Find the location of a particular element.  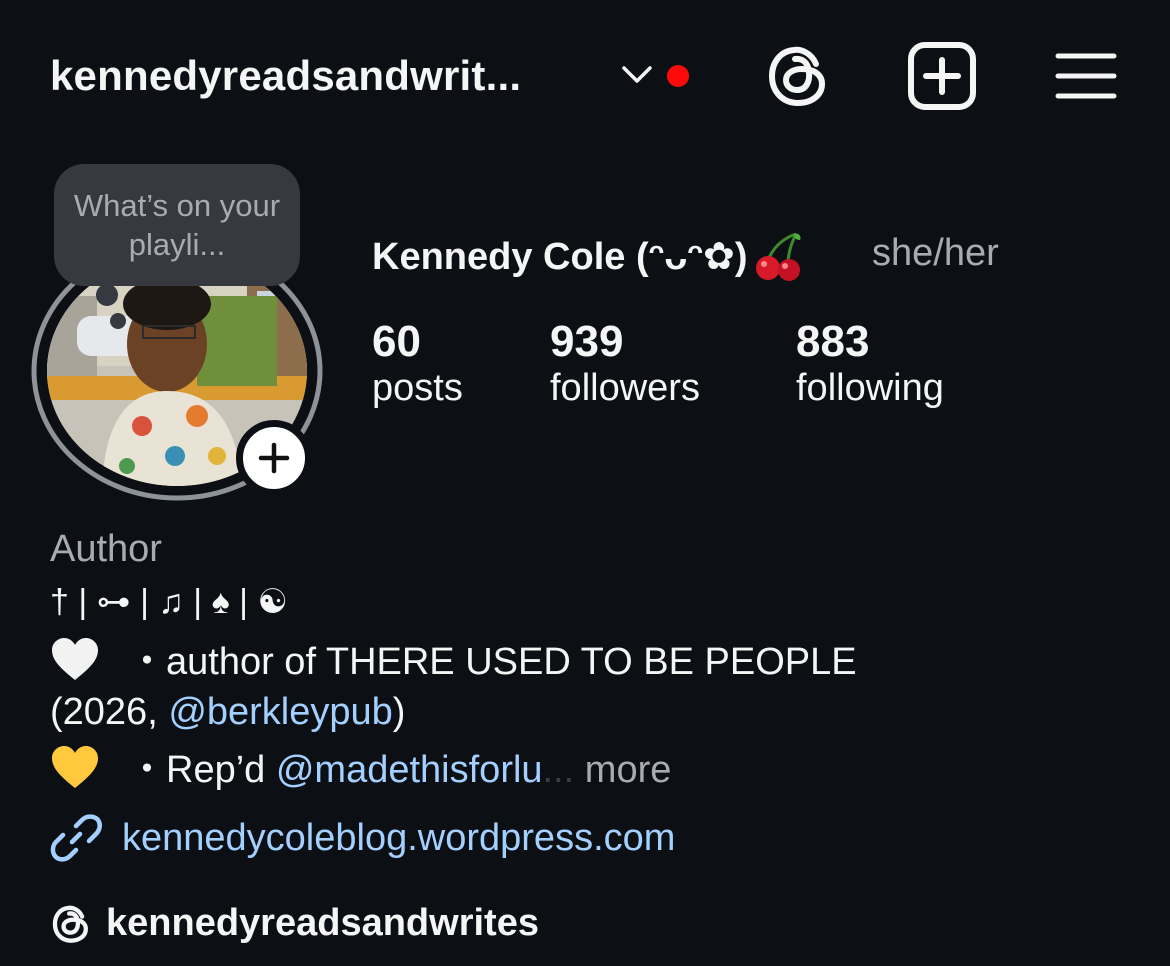

threads-small-icon is located at coordinates (70, 924).